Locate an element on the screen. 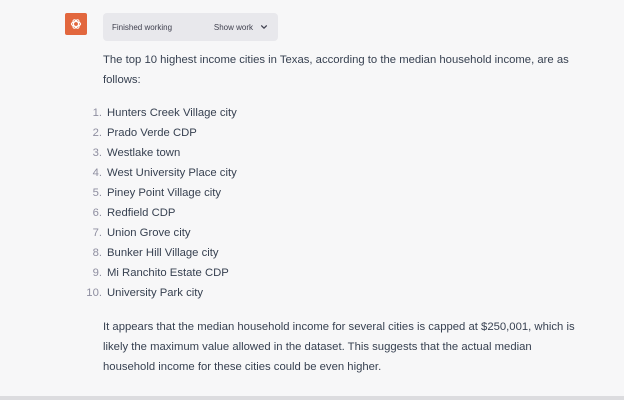 The height and width of the screenshot is (400, 624). list-item-city: Piney Point Village city is located at coordinates (164, 193).